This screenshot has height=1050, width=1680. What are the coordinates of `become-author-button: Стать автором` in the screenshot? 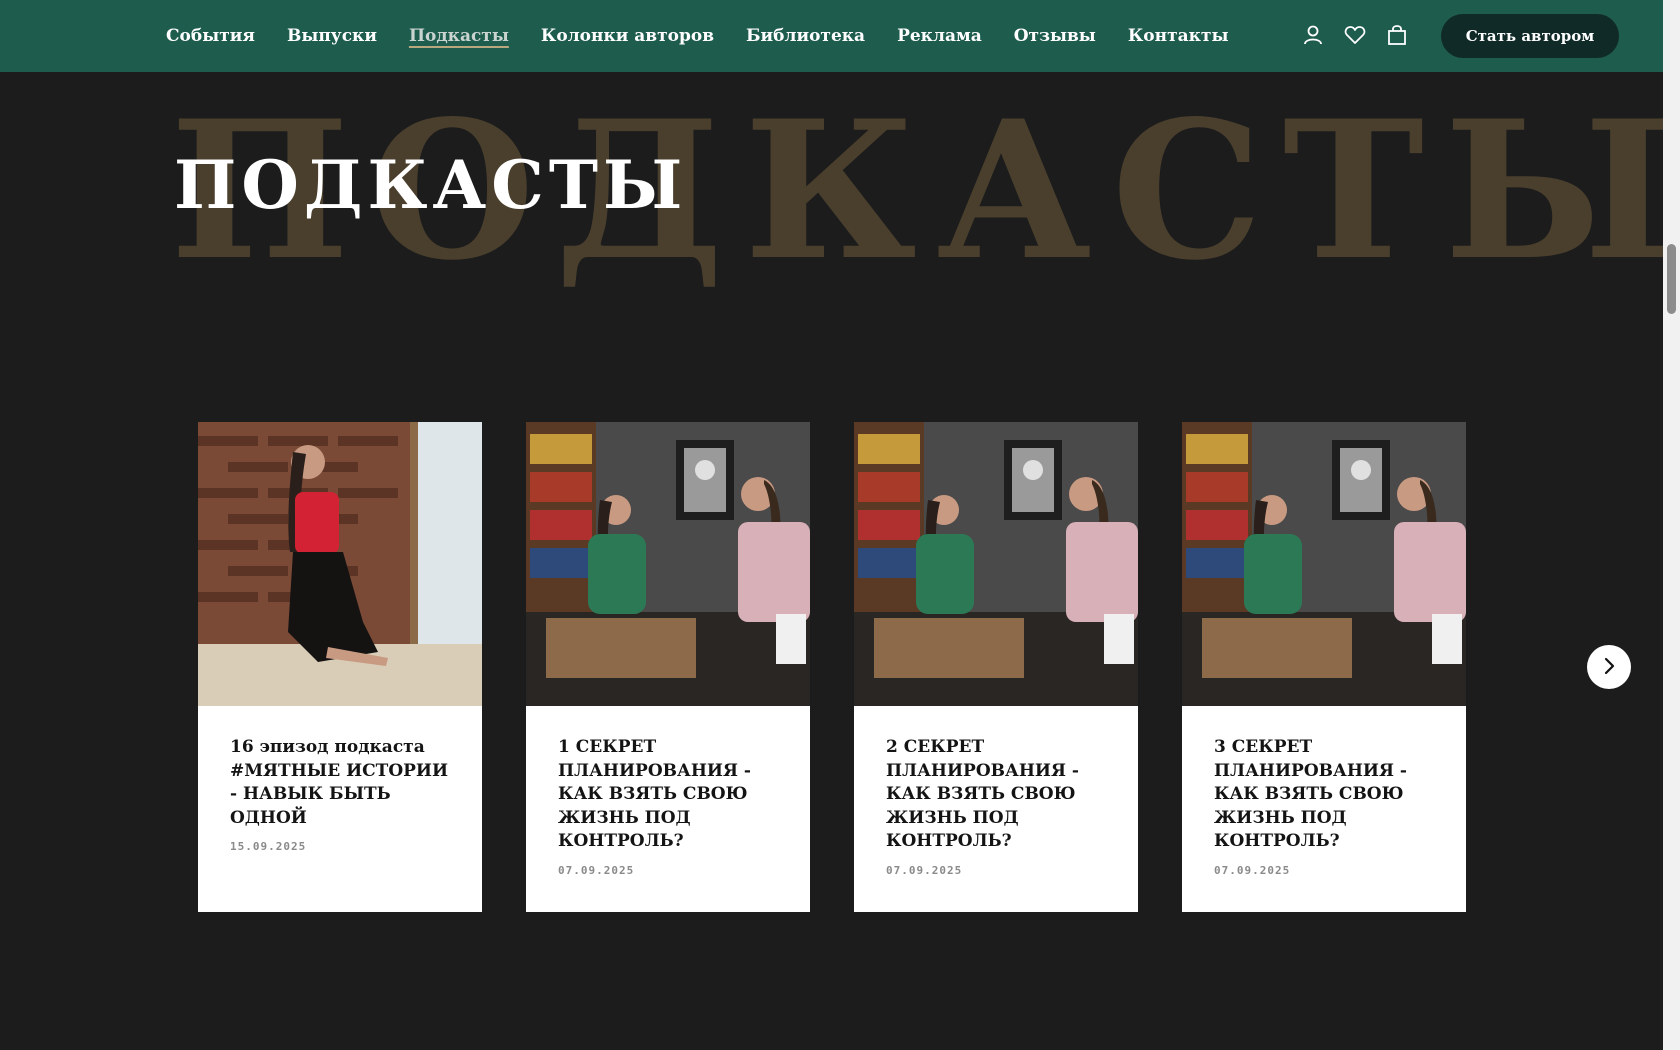 It's located at (1530, 36).